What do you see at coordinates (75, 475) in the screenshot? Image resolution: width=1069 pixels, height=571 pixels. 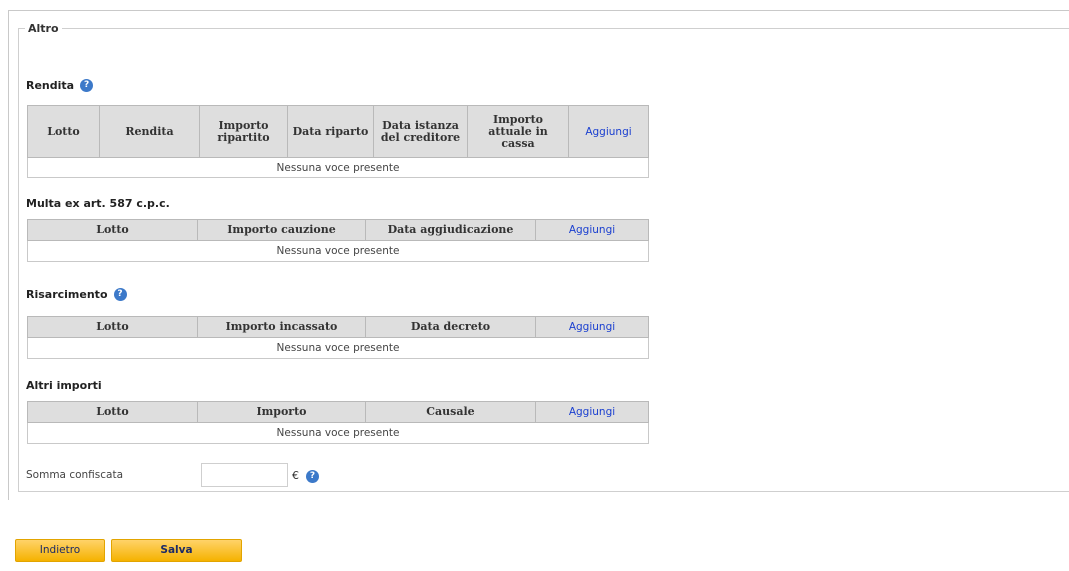 I see `somma-confiscata-label: Somma confiscata` at bounding box center [75, 475].